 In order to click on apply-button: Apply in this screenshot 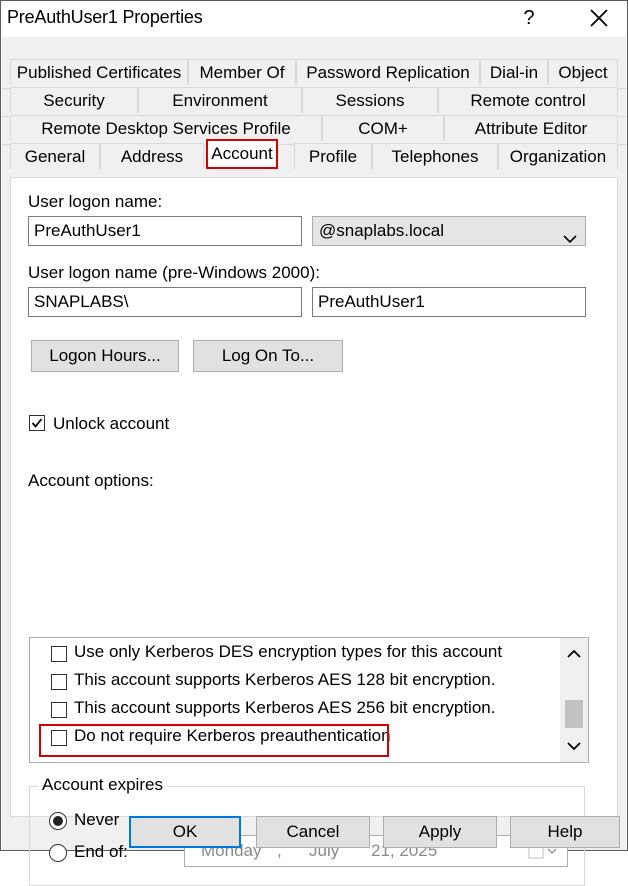, I will do `click(440, 832)`.